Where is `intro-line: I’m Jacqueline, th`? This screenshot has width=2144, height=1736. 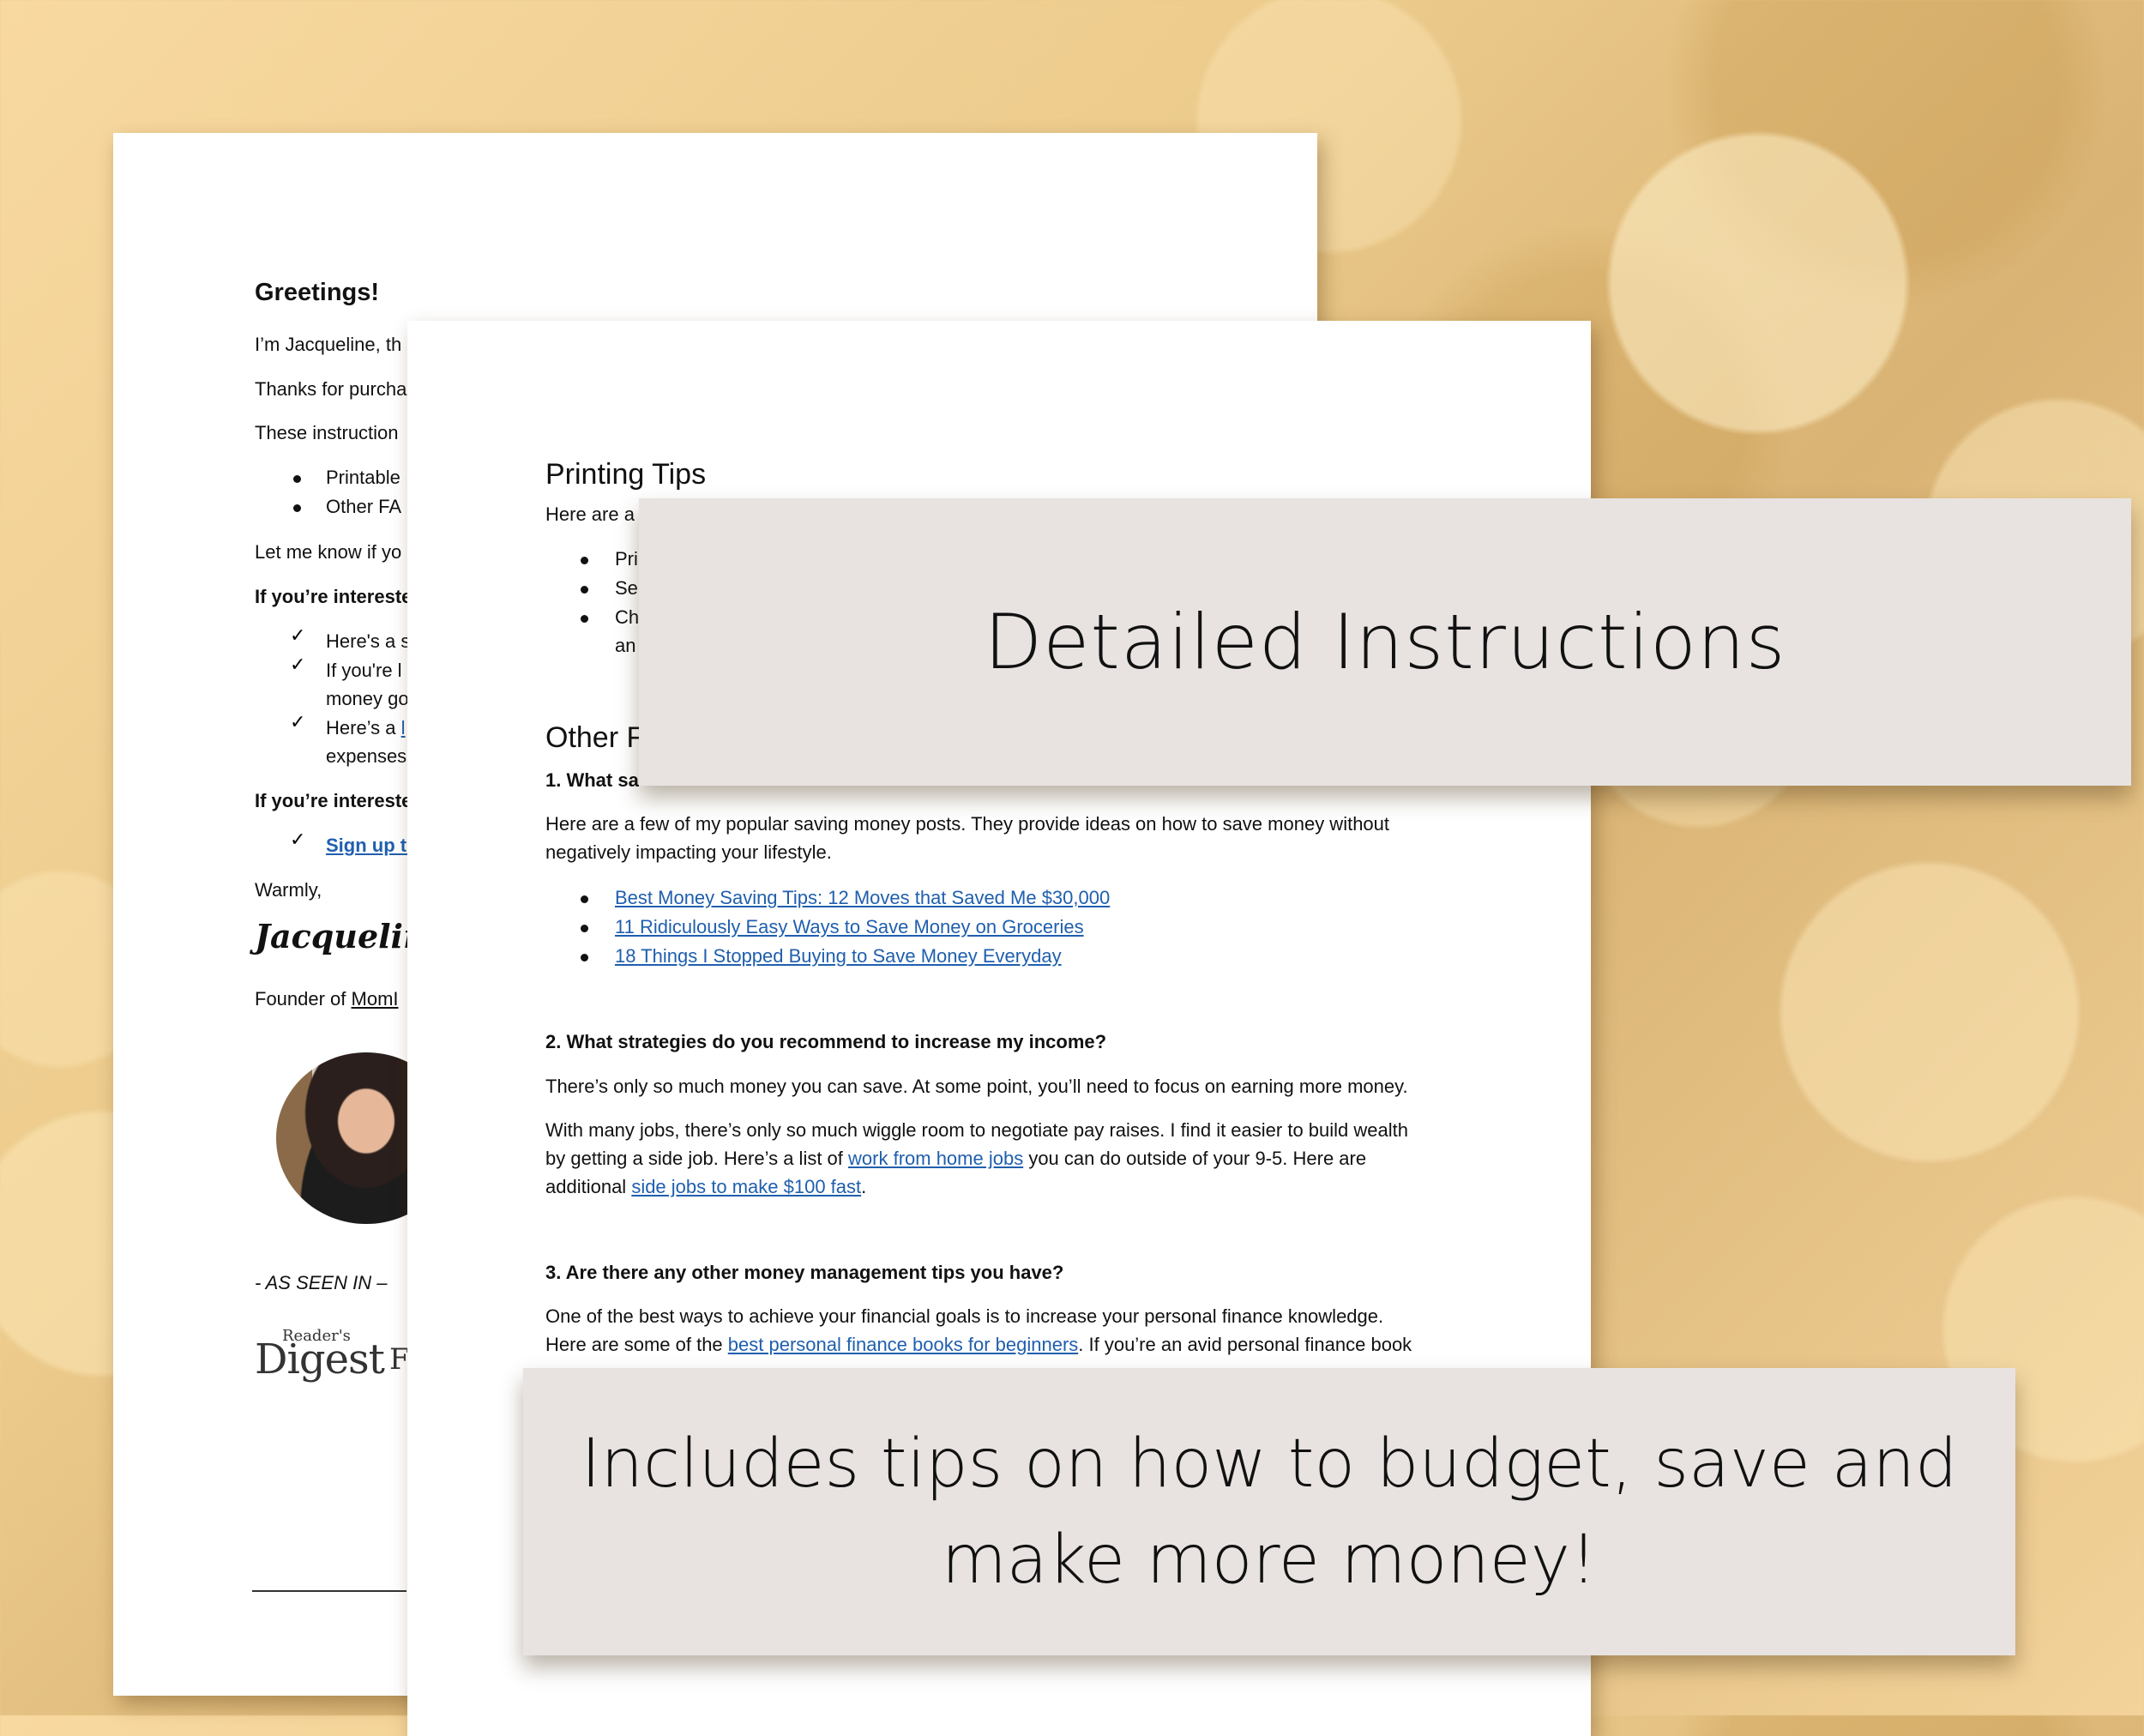
intro-line: I’m Jacqueline, th is located at coordinates (329, 344).